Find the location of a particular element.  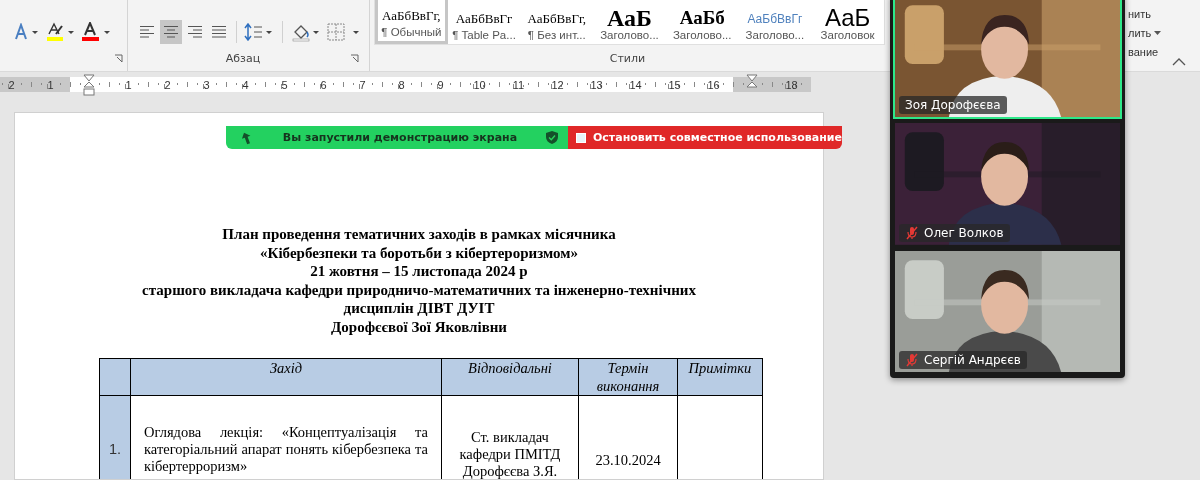

table-header-cell: Відповідальні is located at coordinates (510, 377).